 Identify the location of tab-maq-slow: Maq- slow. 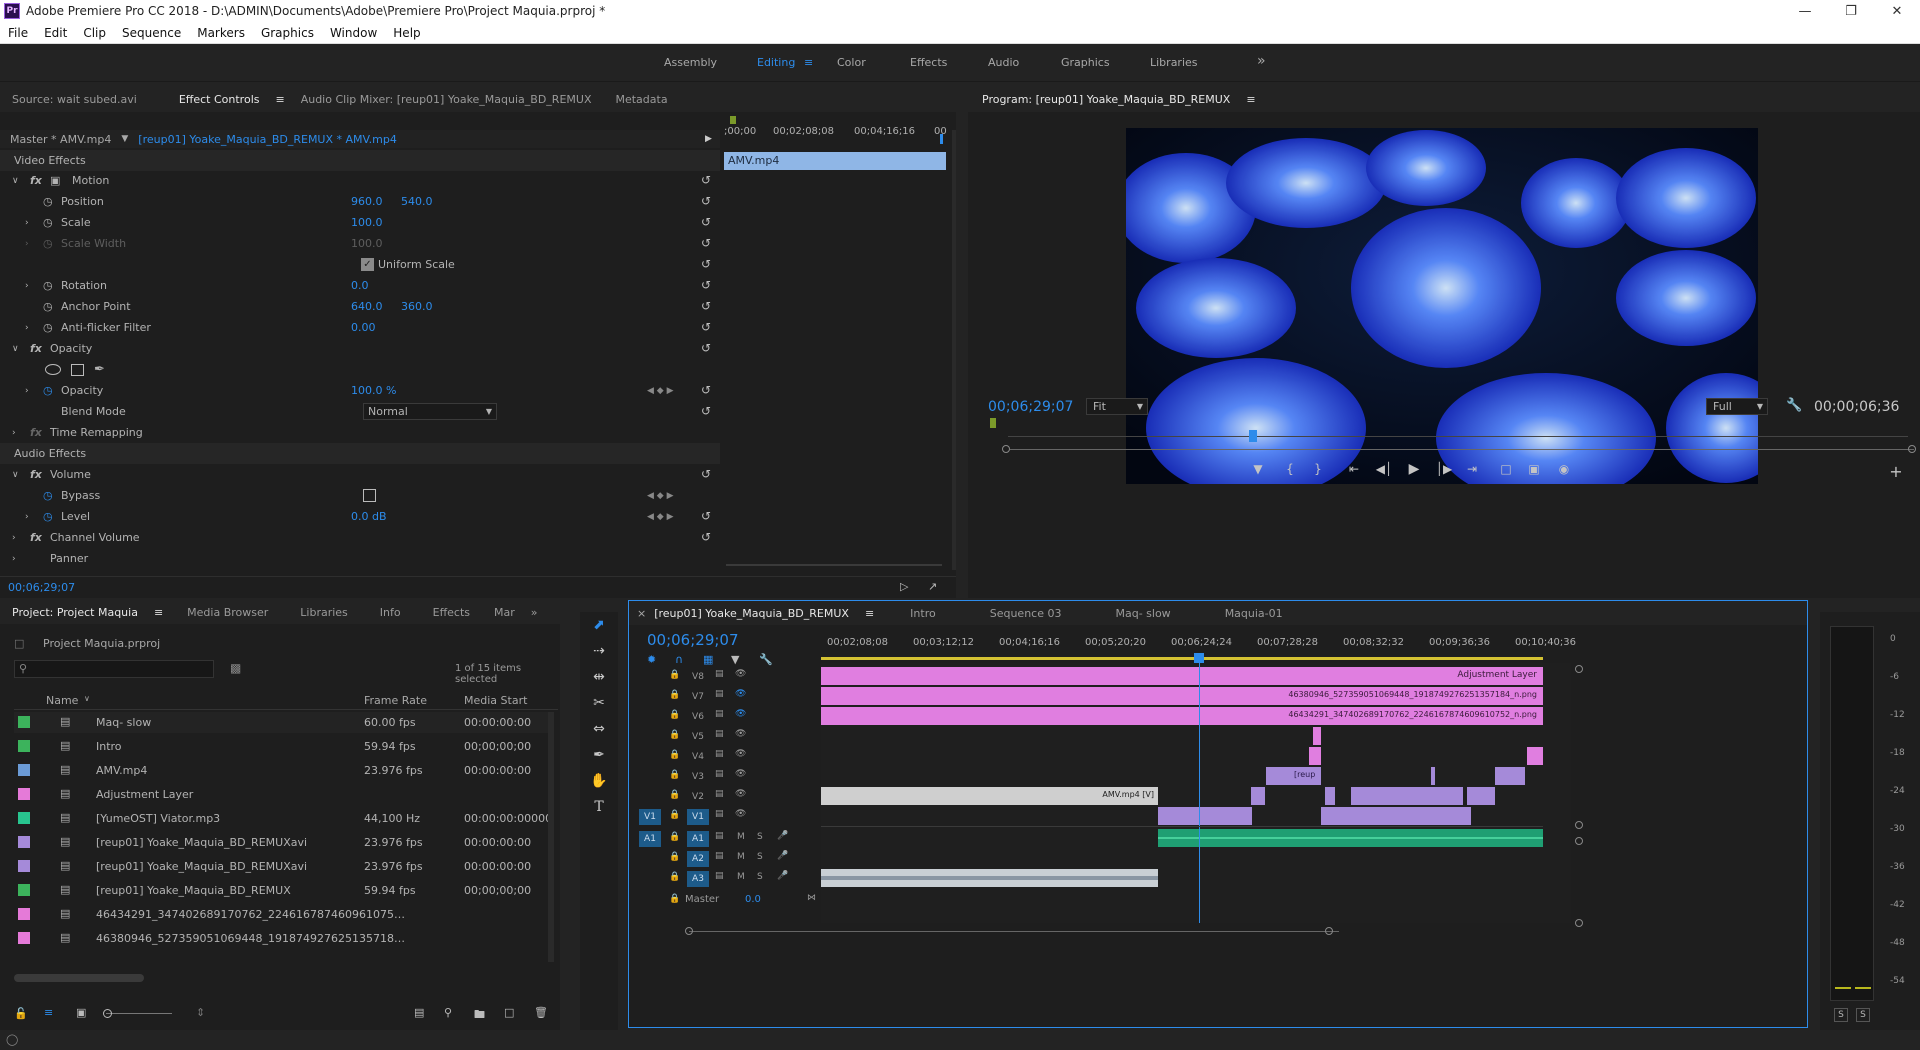
(1142, 613).